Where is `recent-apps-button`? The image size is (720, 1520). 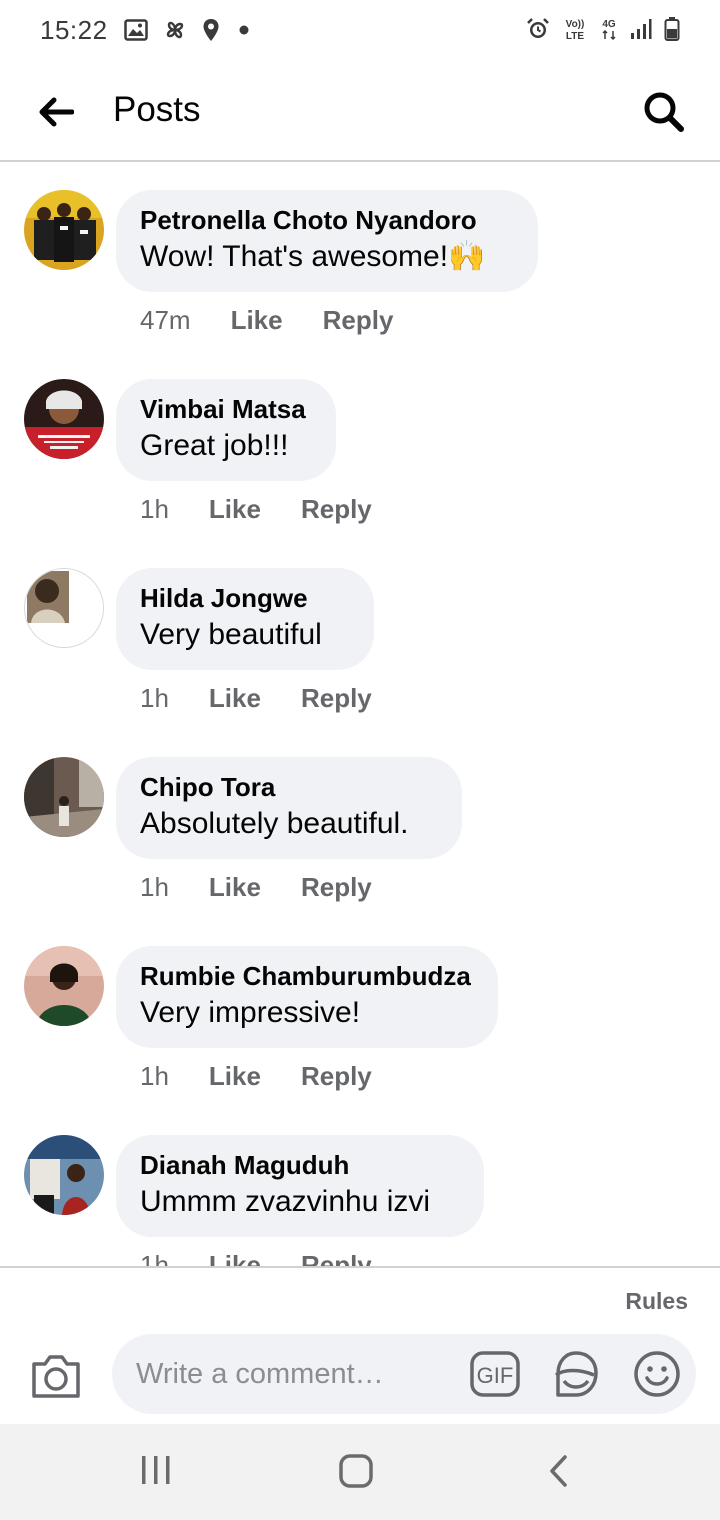 recent-apps-button is located at coordinates (156, 1470).